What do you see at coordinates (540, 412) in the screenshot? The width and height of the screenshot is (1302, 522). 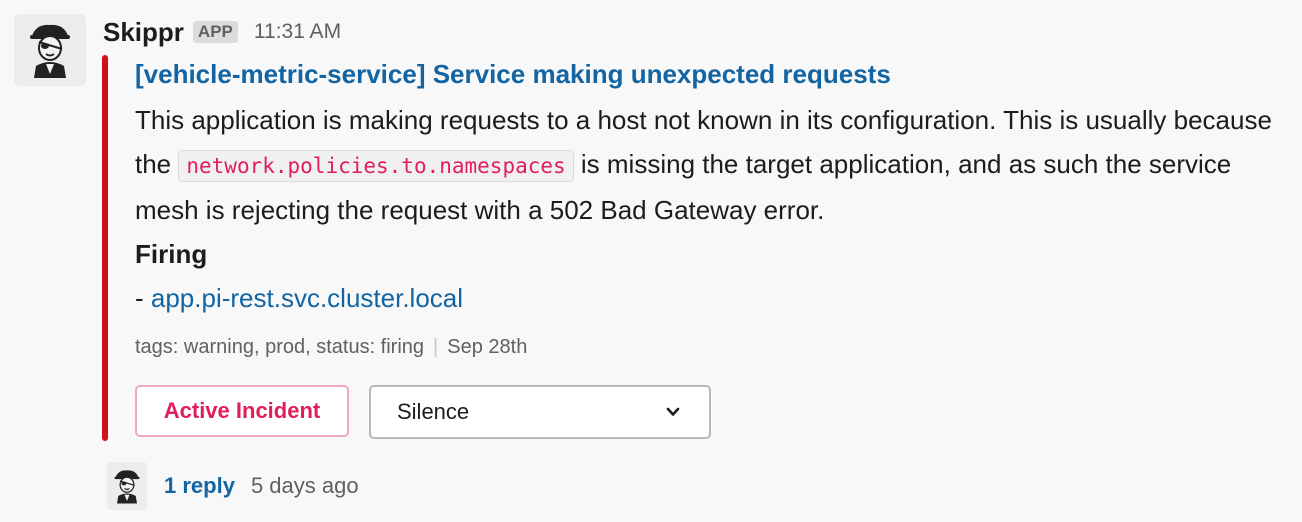 I see `silence-select: Silence` at bounding box center [540, 412].